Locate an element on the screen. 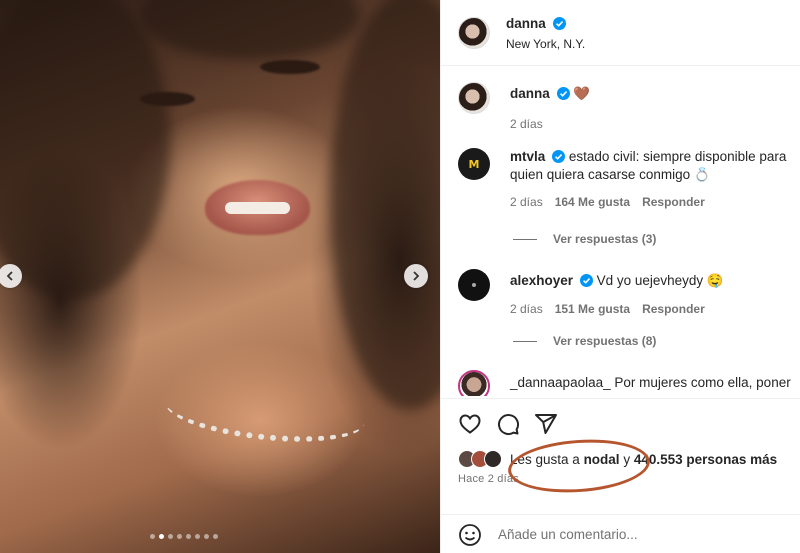 The width and height of the screenshot is (800, 553). view-replies-button: Ver respuestas (8) is located at coordinates (584, 341).